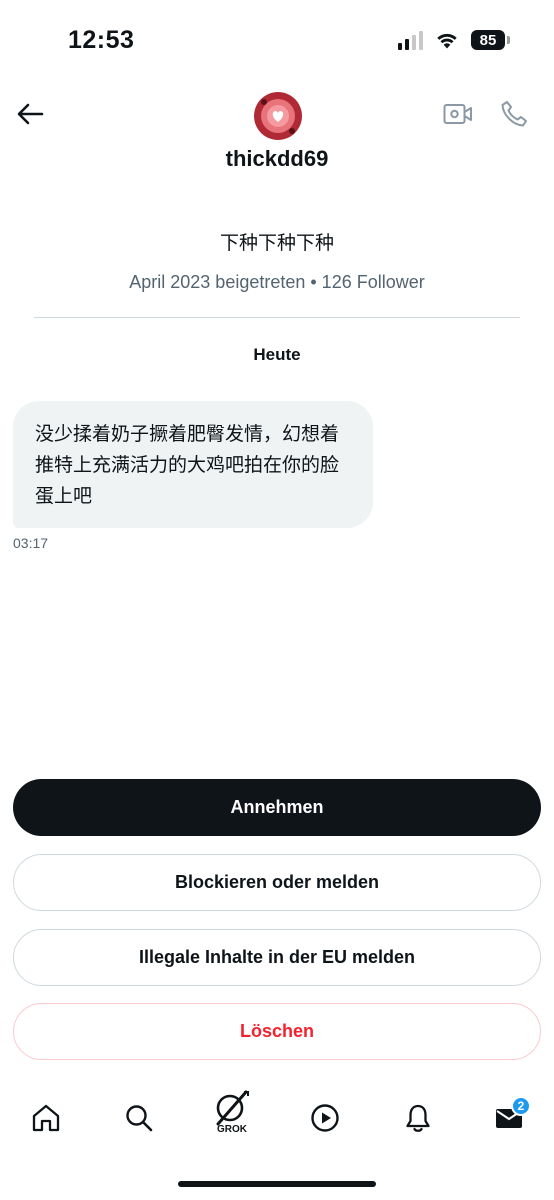  What do you see at coordinates (187, 465) in the screenshot?
I see `message-text: 没少揉着奶子撅着肥臀发情，幻想着推特上充满活力的大鸡吧拍在你的脸蛋上吧` at bounding box center [187, 465].